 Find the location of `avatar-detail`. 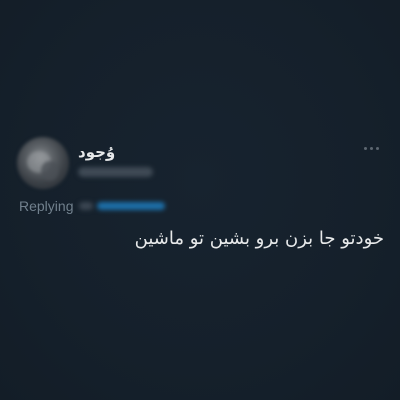

avatar-detail is located at coordinates (50, 171).